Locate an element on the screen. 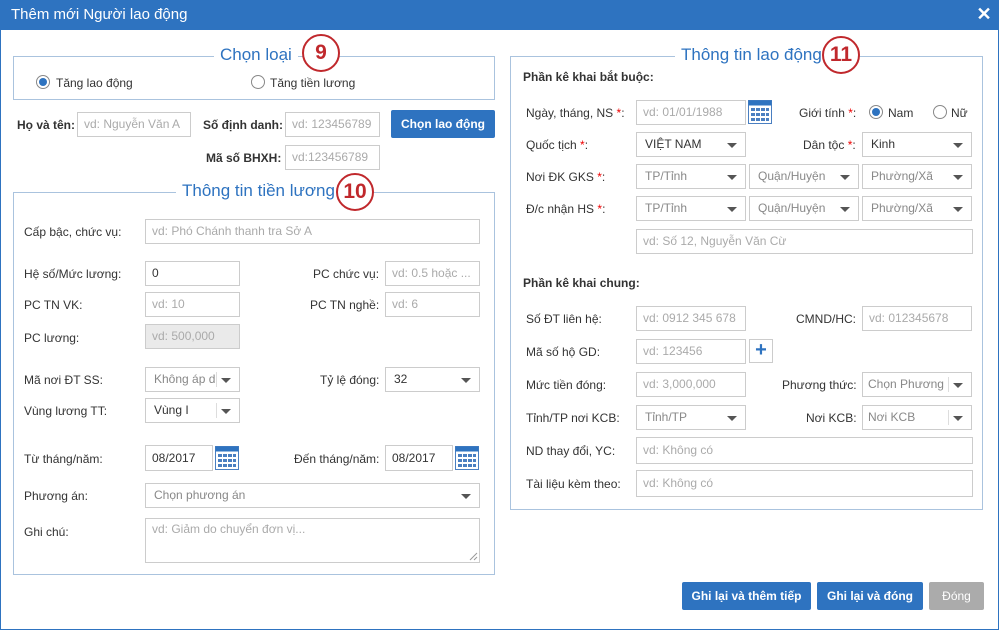  phone-label: Số ĐT liên hệ: is located at coordinates (564, 319).